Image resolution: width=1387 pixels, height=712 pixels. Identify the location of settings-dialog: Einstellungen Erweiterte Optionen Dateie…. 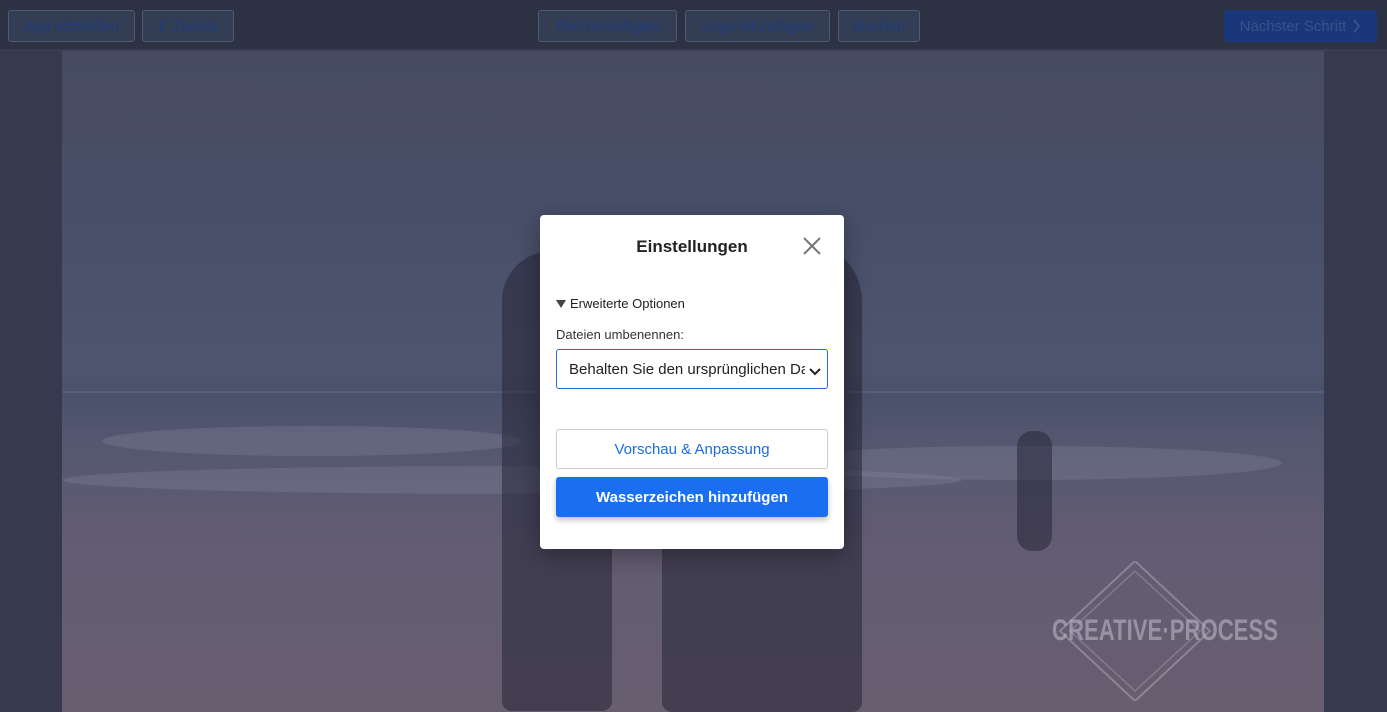
(692, 382).